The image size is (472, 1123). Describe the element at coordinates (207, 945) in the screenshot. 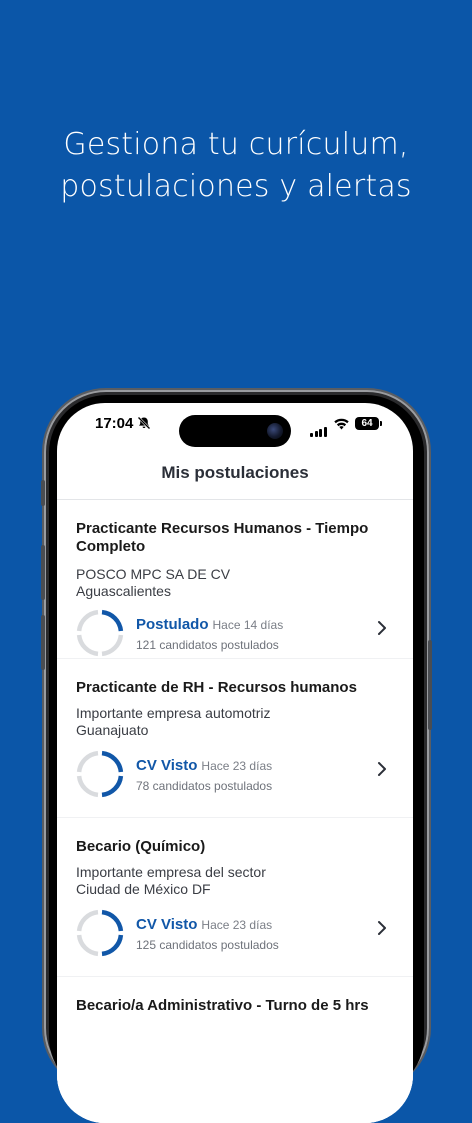

I see `candidates-count: 125 candidatos postulados` at that location.